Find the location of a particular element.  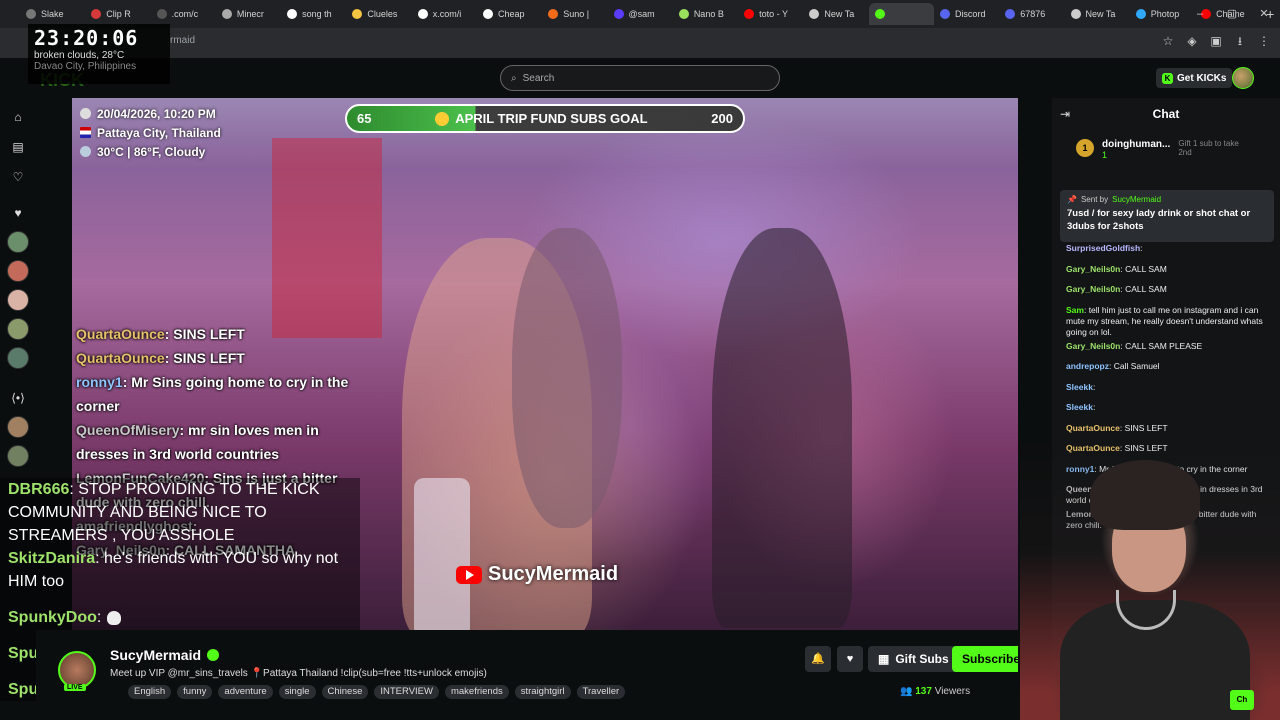

flag-icon is located at coordinates (85, 132).